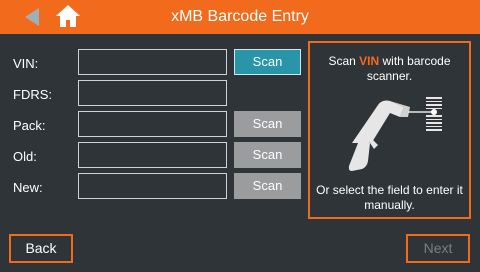  Describe the element at coordinates (152, 186) in the screenshot. I see `new-field` at that location.